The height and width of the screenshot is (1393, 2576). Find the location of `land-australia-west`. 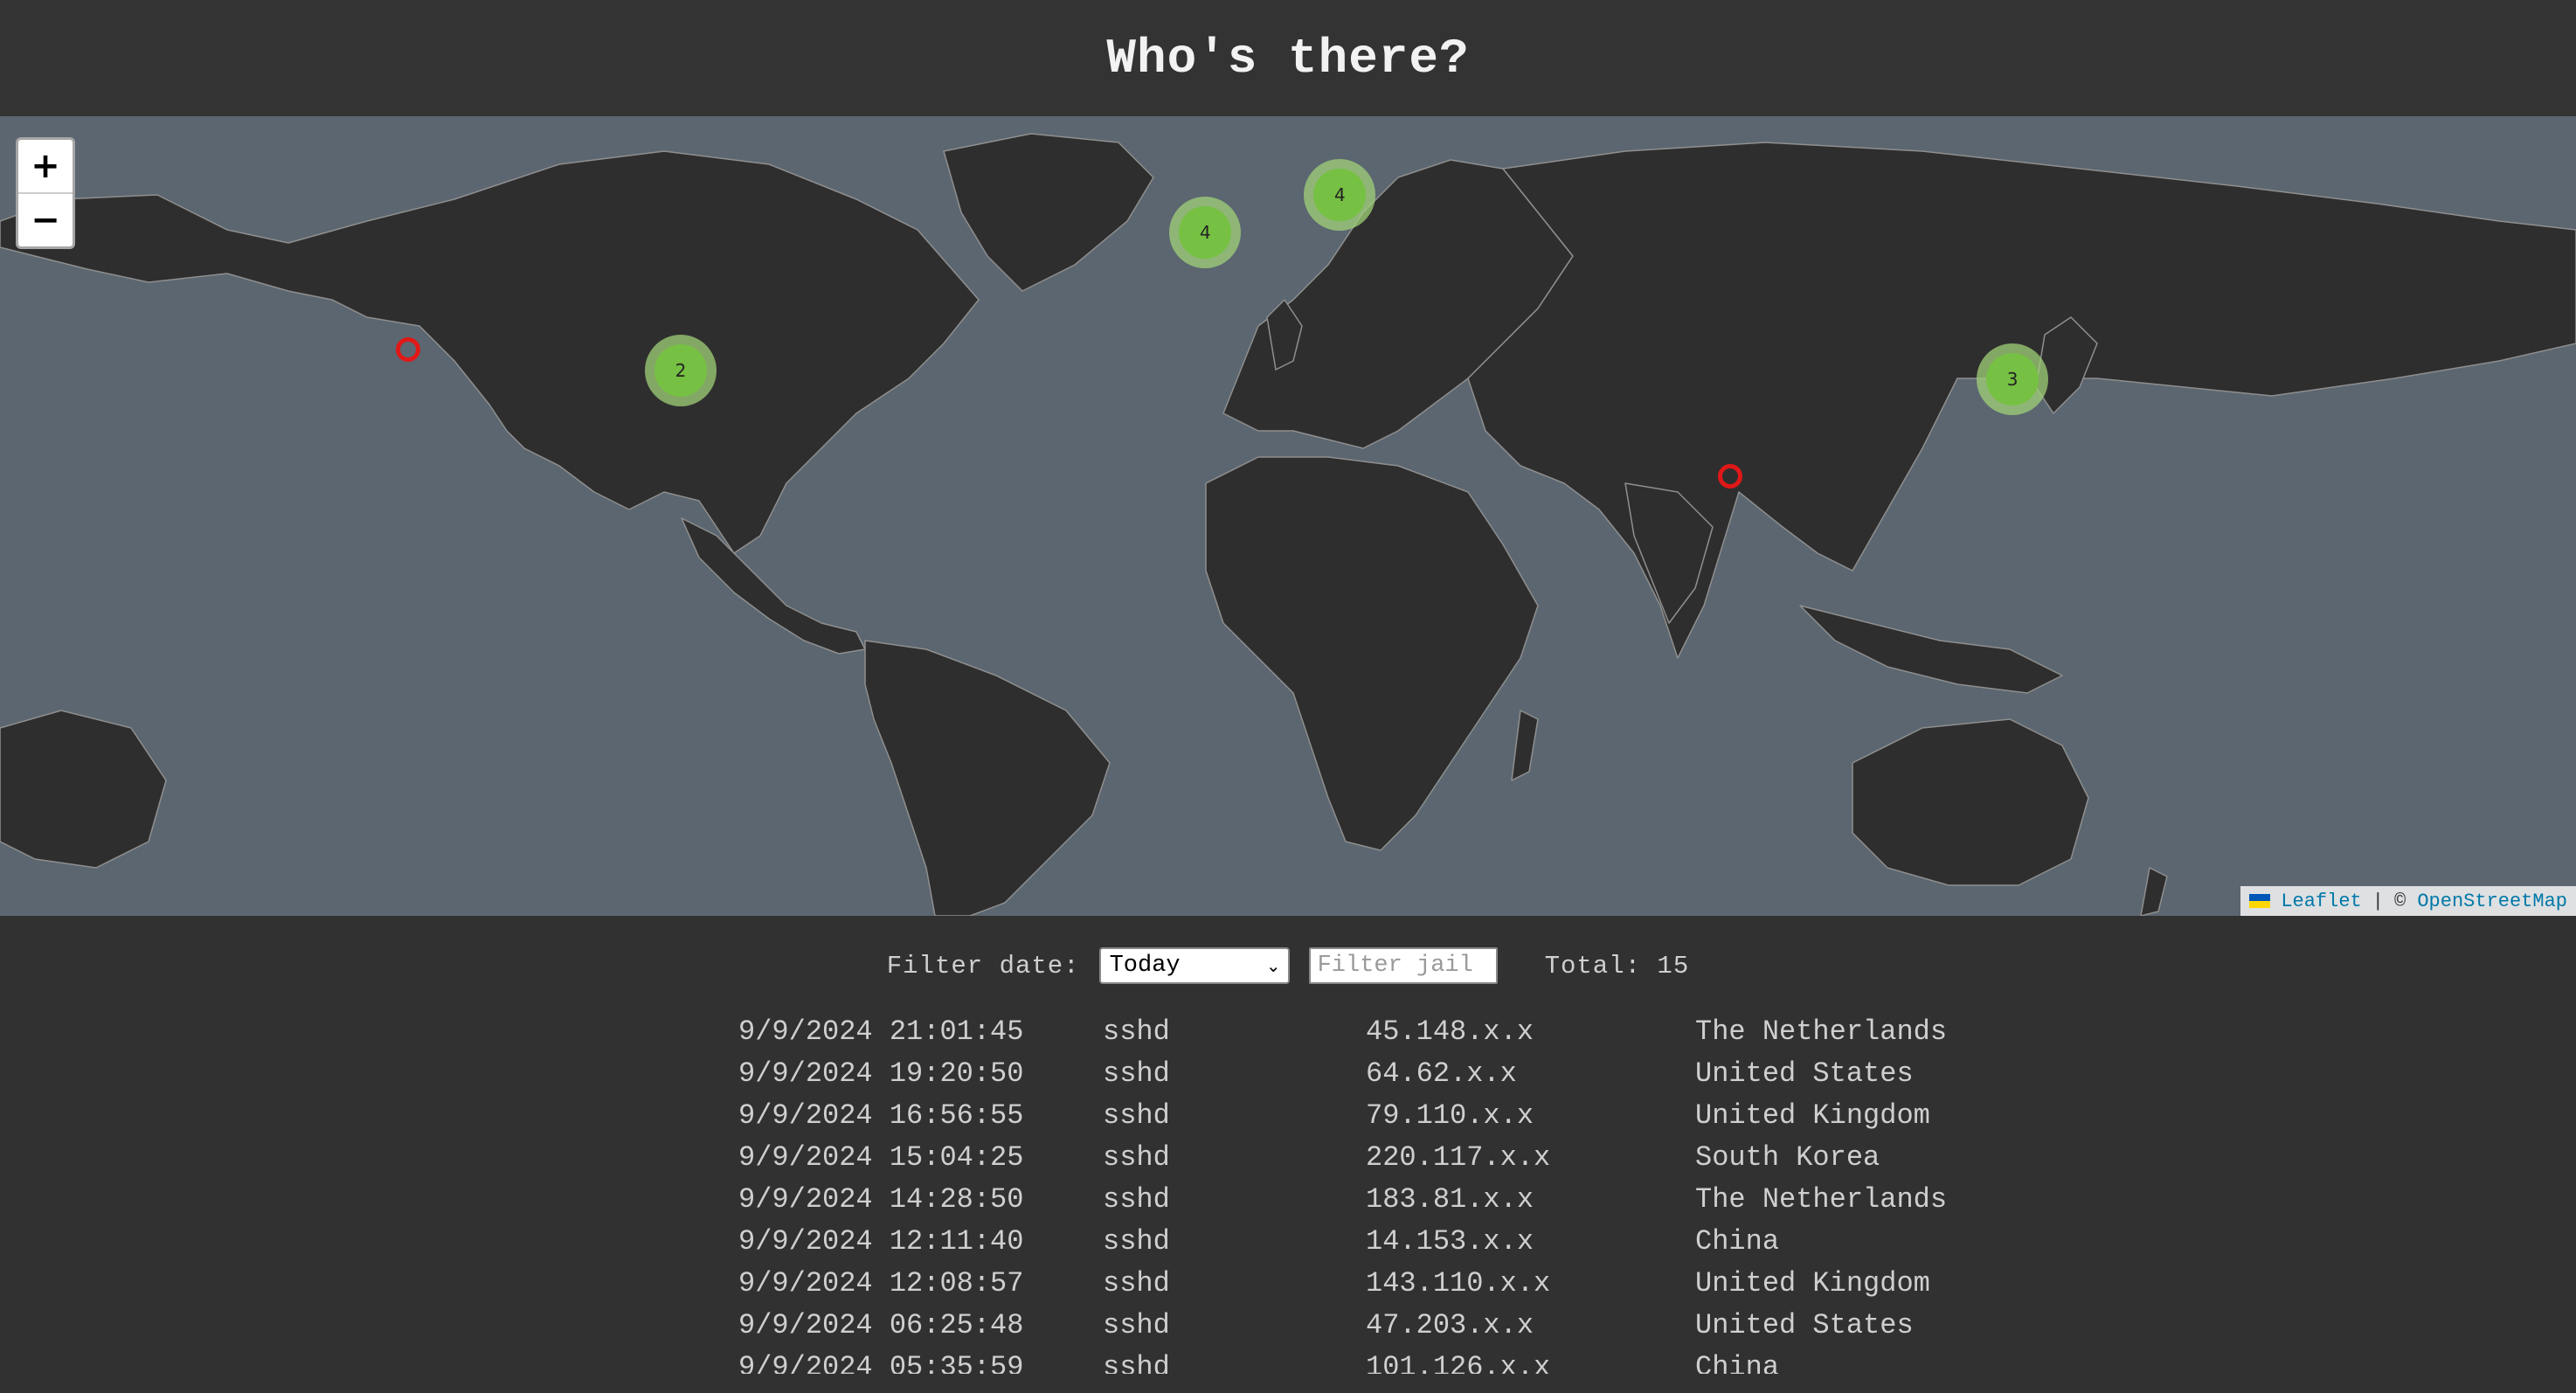

land-australia-west is located at coordinates (83, 789).